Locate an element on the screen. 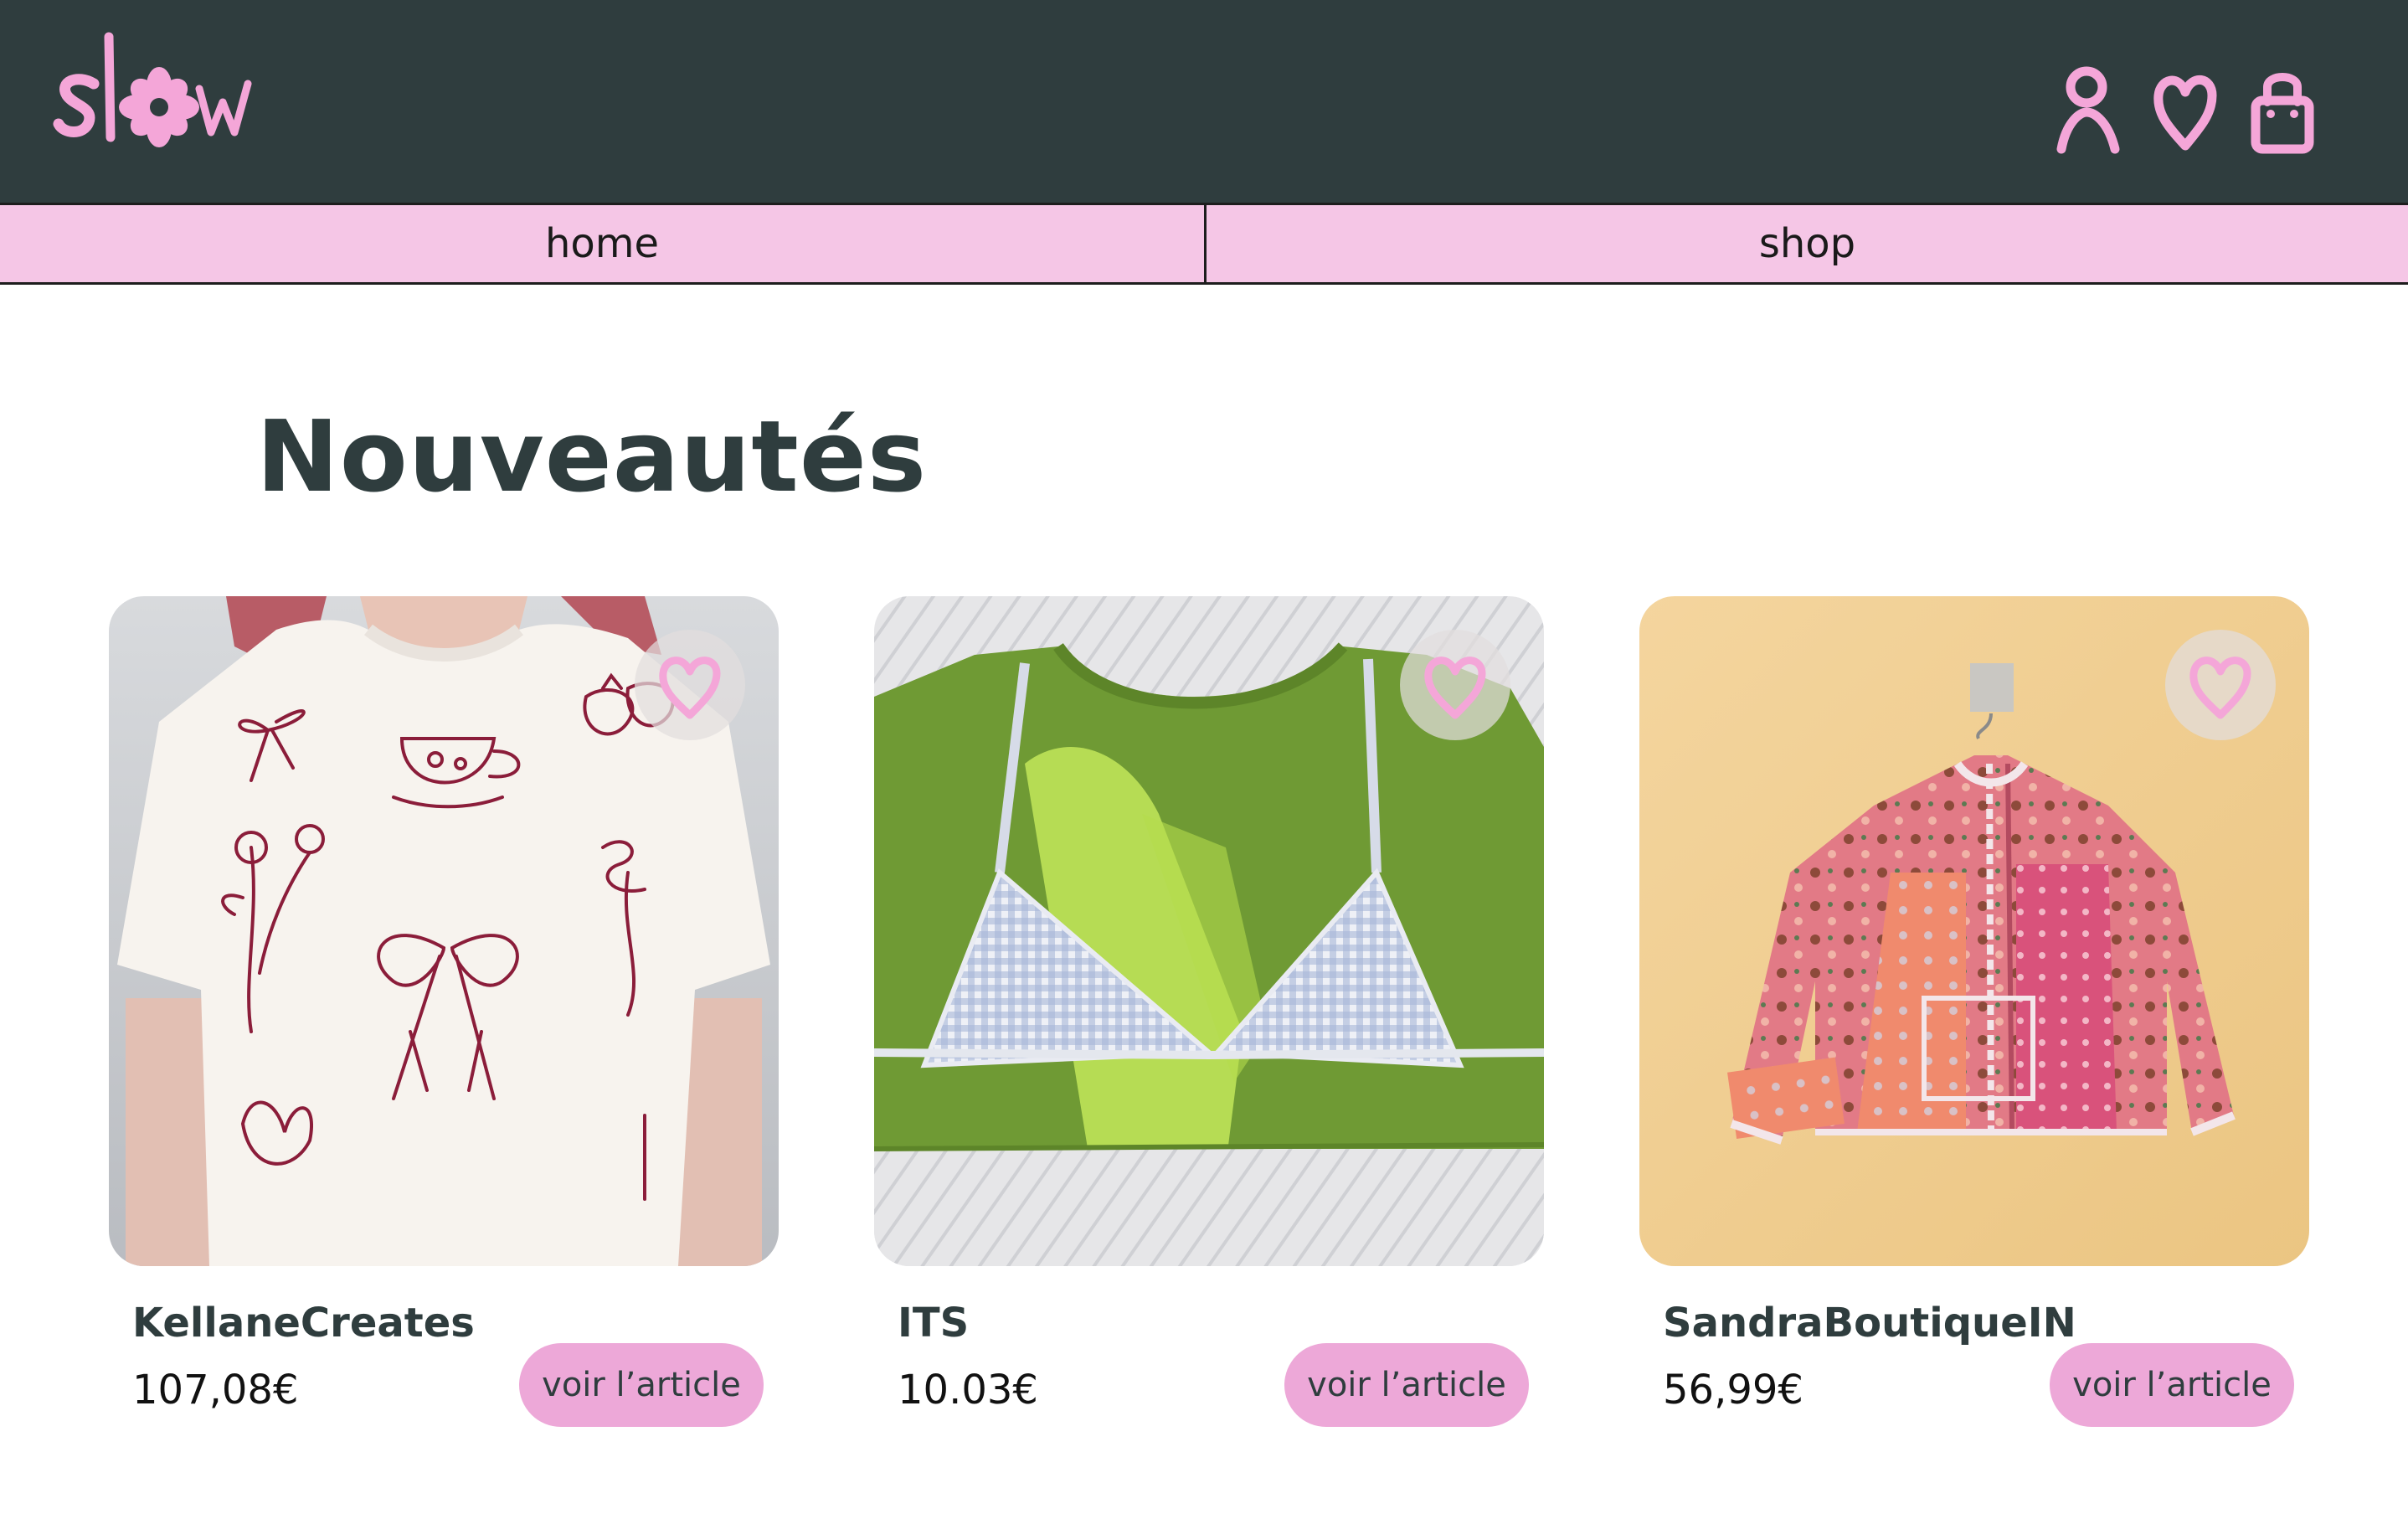 The image size is (2408, 1519). seller-name: SandraBoutiqueIN is located at coordinates (1869, 1323).